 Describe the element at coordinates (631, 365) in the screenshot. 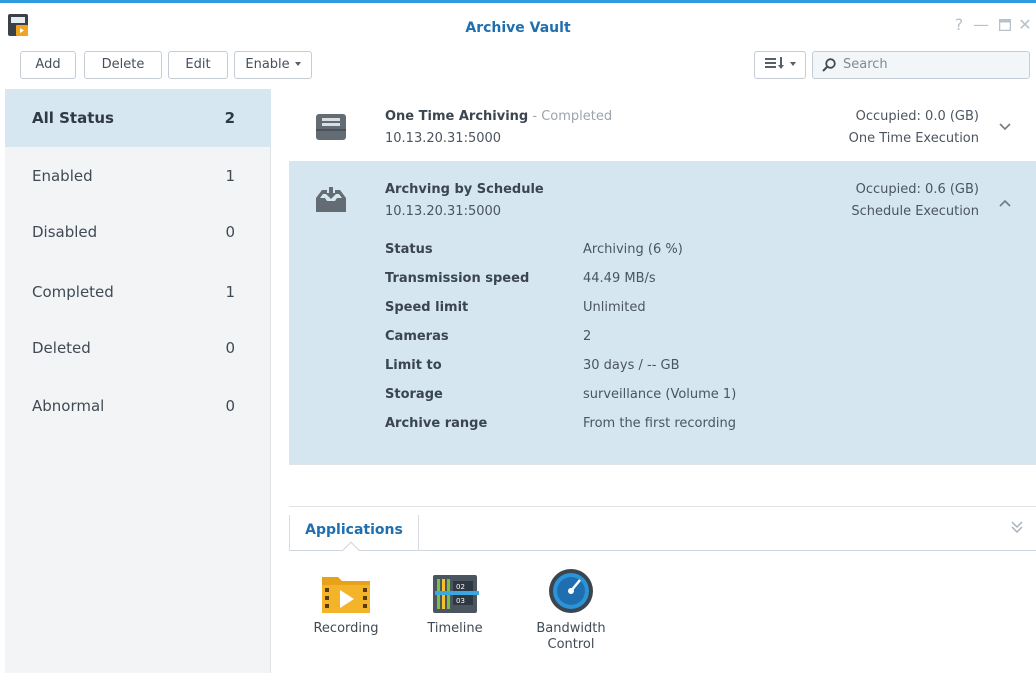

I see `detail-value-limit-to: 30 days / -- GB` at that location.